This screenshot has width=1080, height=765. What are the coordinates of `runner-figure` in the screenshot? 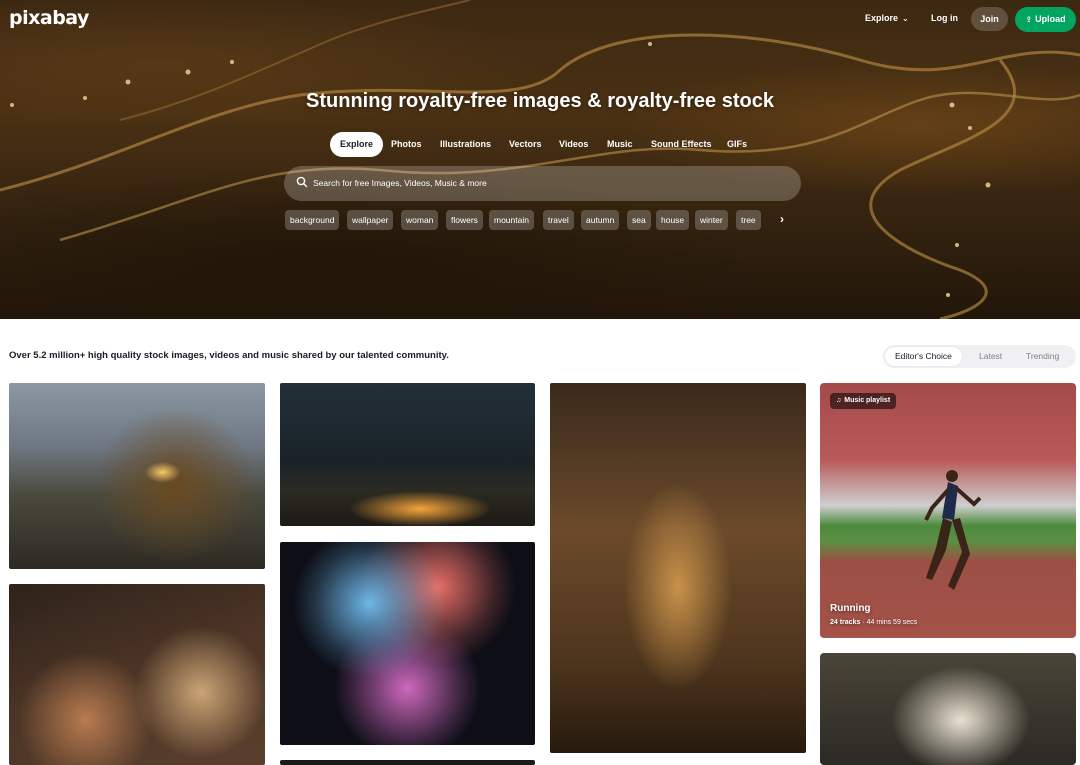 It's located at (953, 530).